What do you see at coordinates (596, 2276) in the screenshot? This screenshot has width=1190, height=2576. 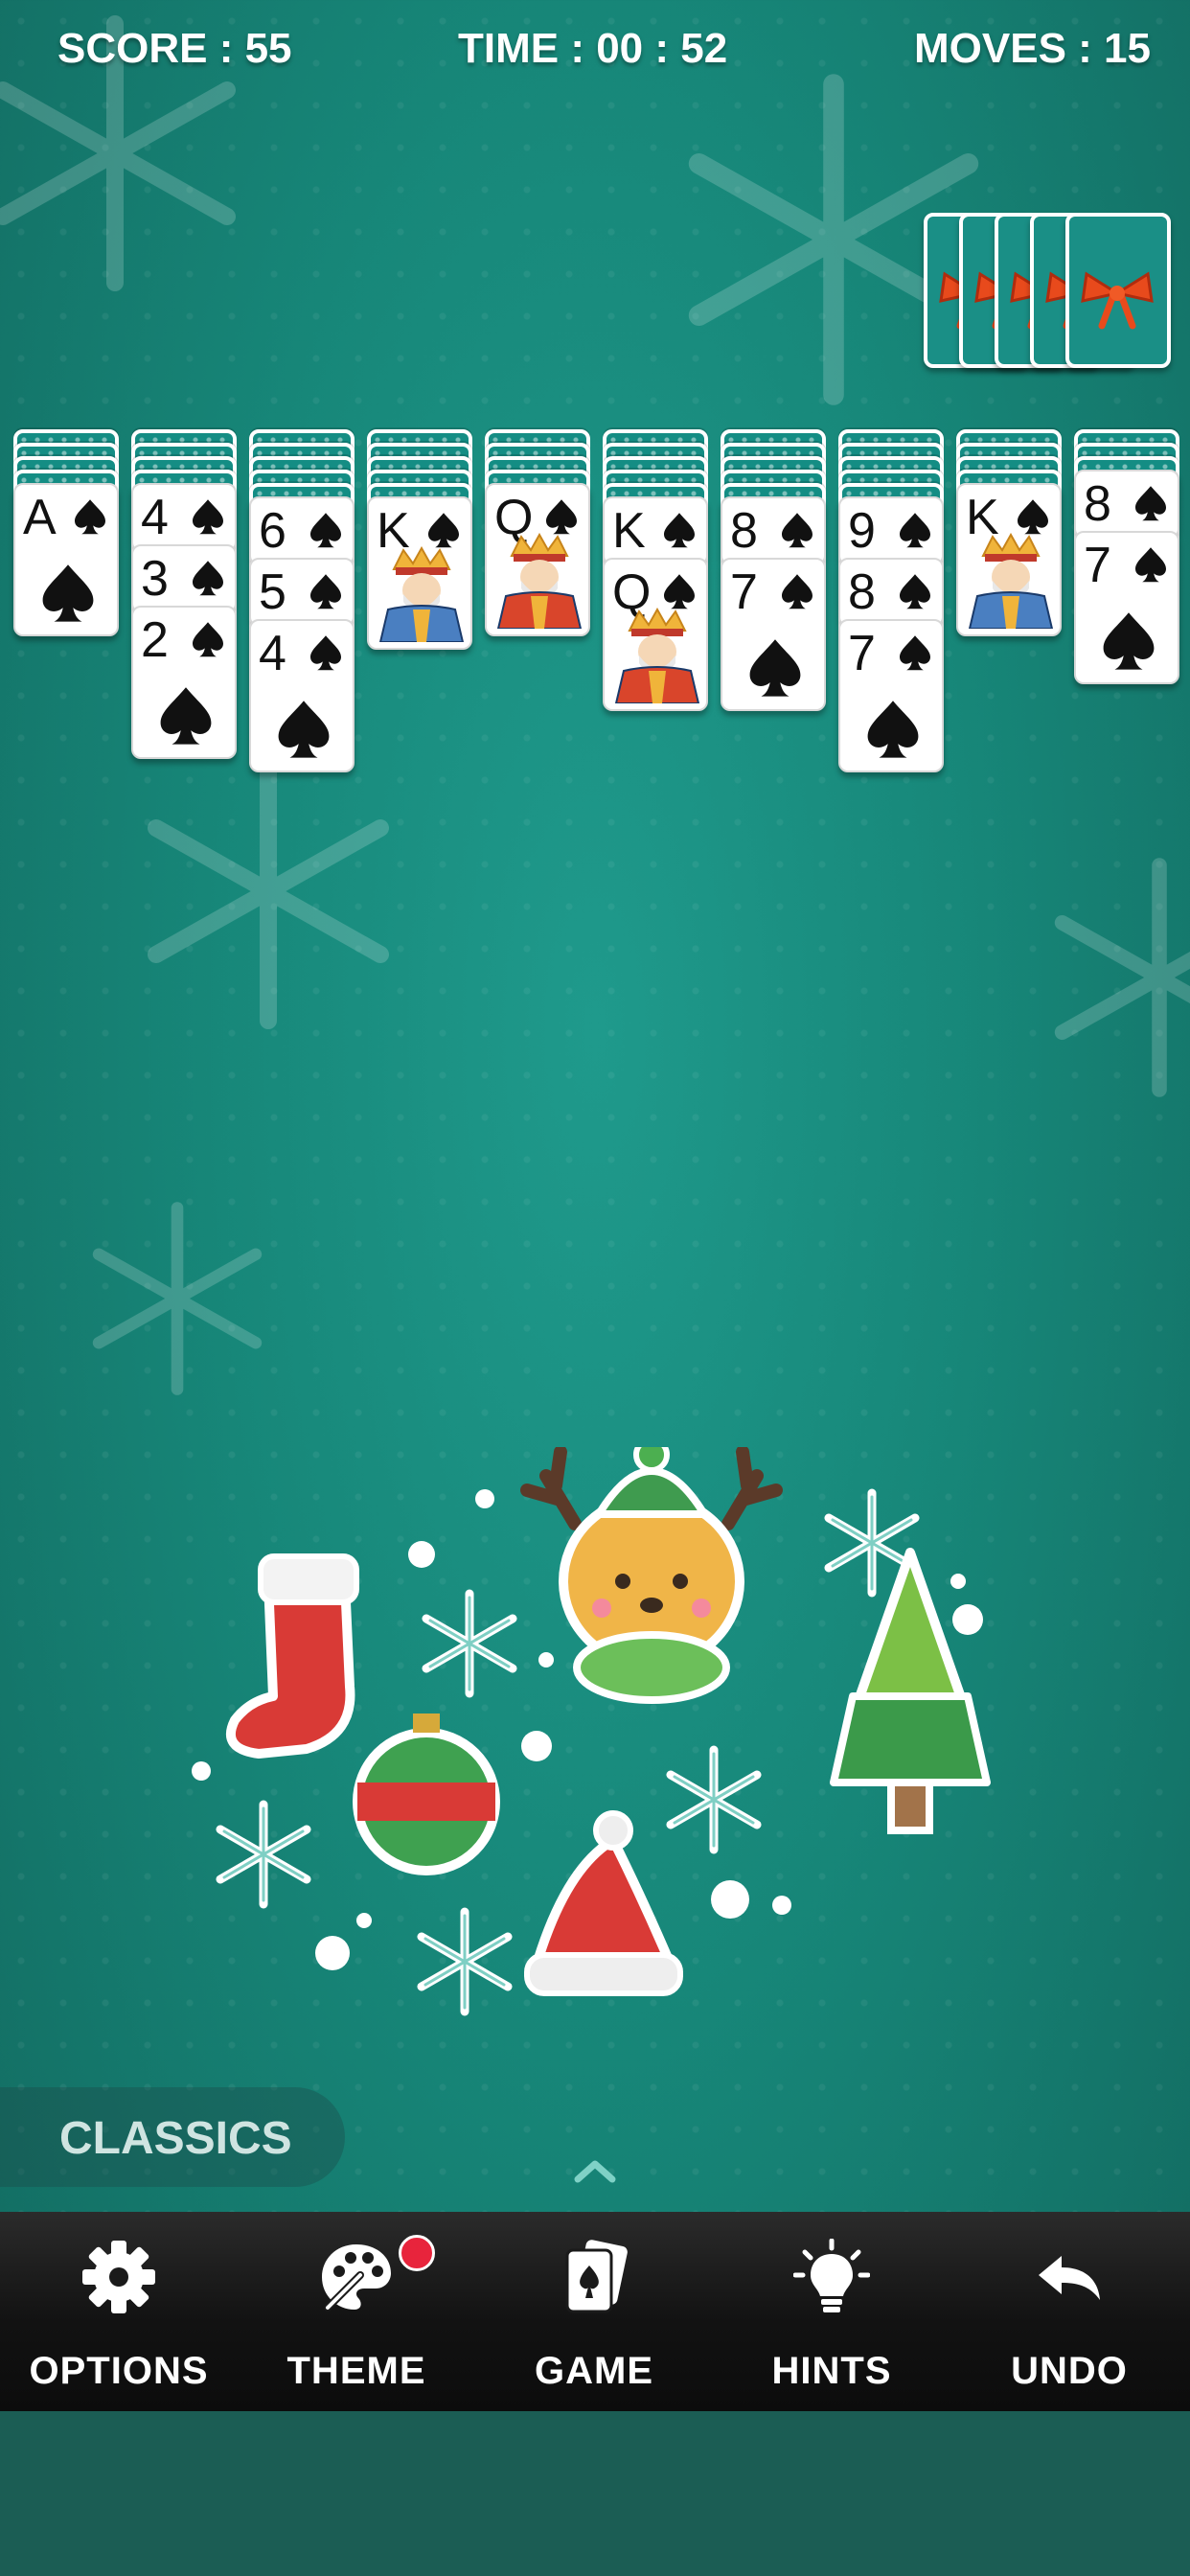 I see `cards-icon` at bounding box center [596, 2276].